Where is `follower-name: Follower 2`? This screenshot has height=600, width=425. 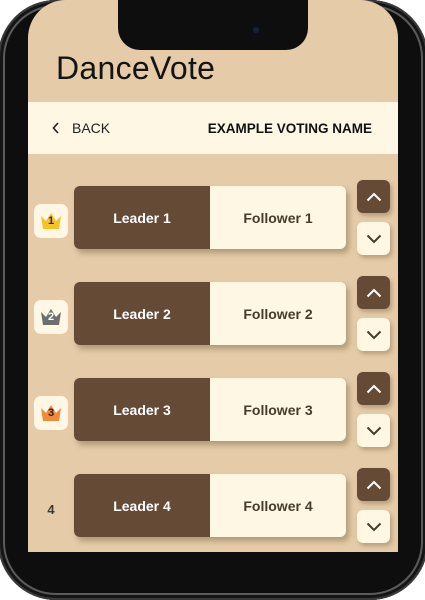 follower-name: Follower 2 is located at coordinates (278, 313).